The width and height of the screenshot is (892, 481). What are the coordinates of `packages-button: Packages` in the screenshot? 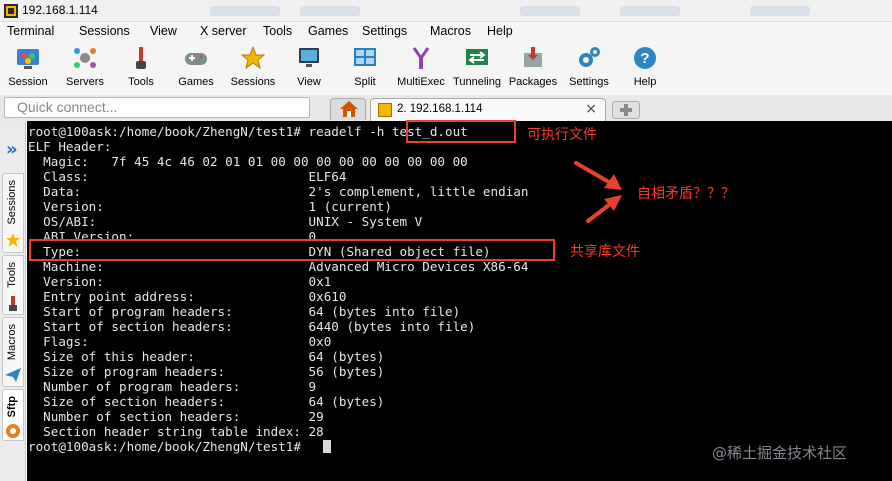 It's located at (533, 68).